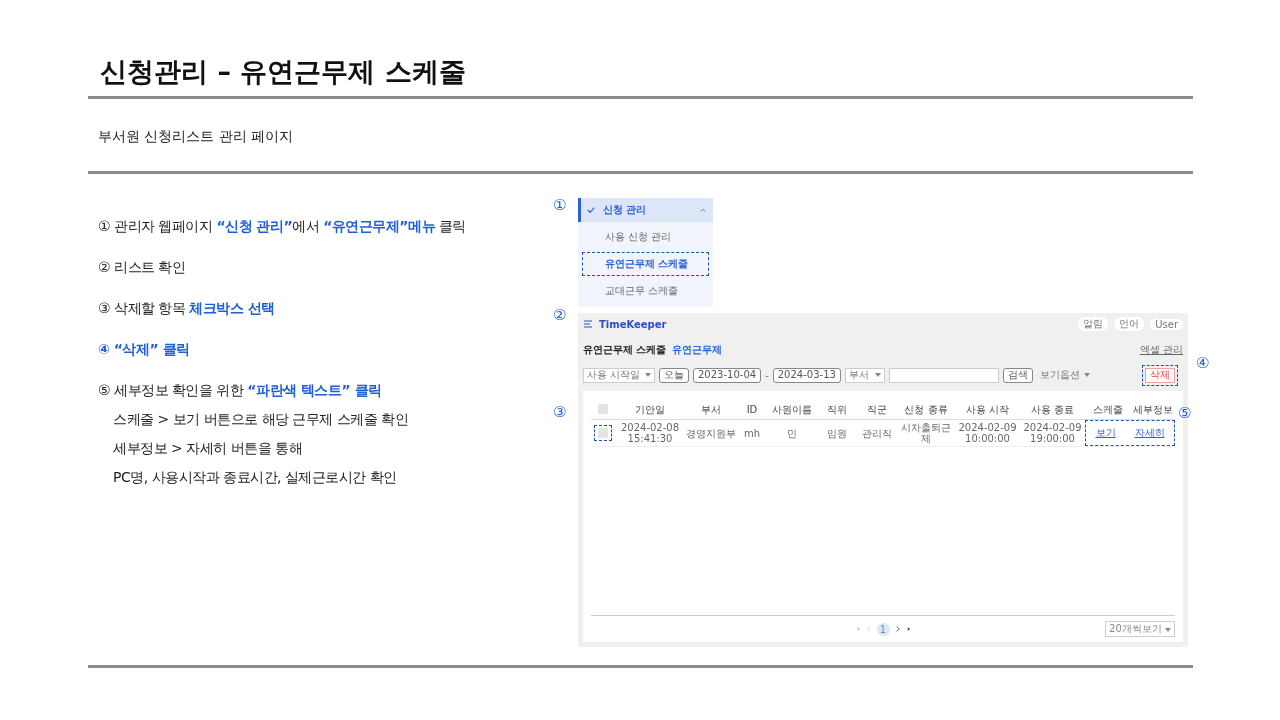  Describe the element at coordinates (987, 433) in the screenshot. I see `table-cell-text: 2024-02-09 10:00:00` at that location.